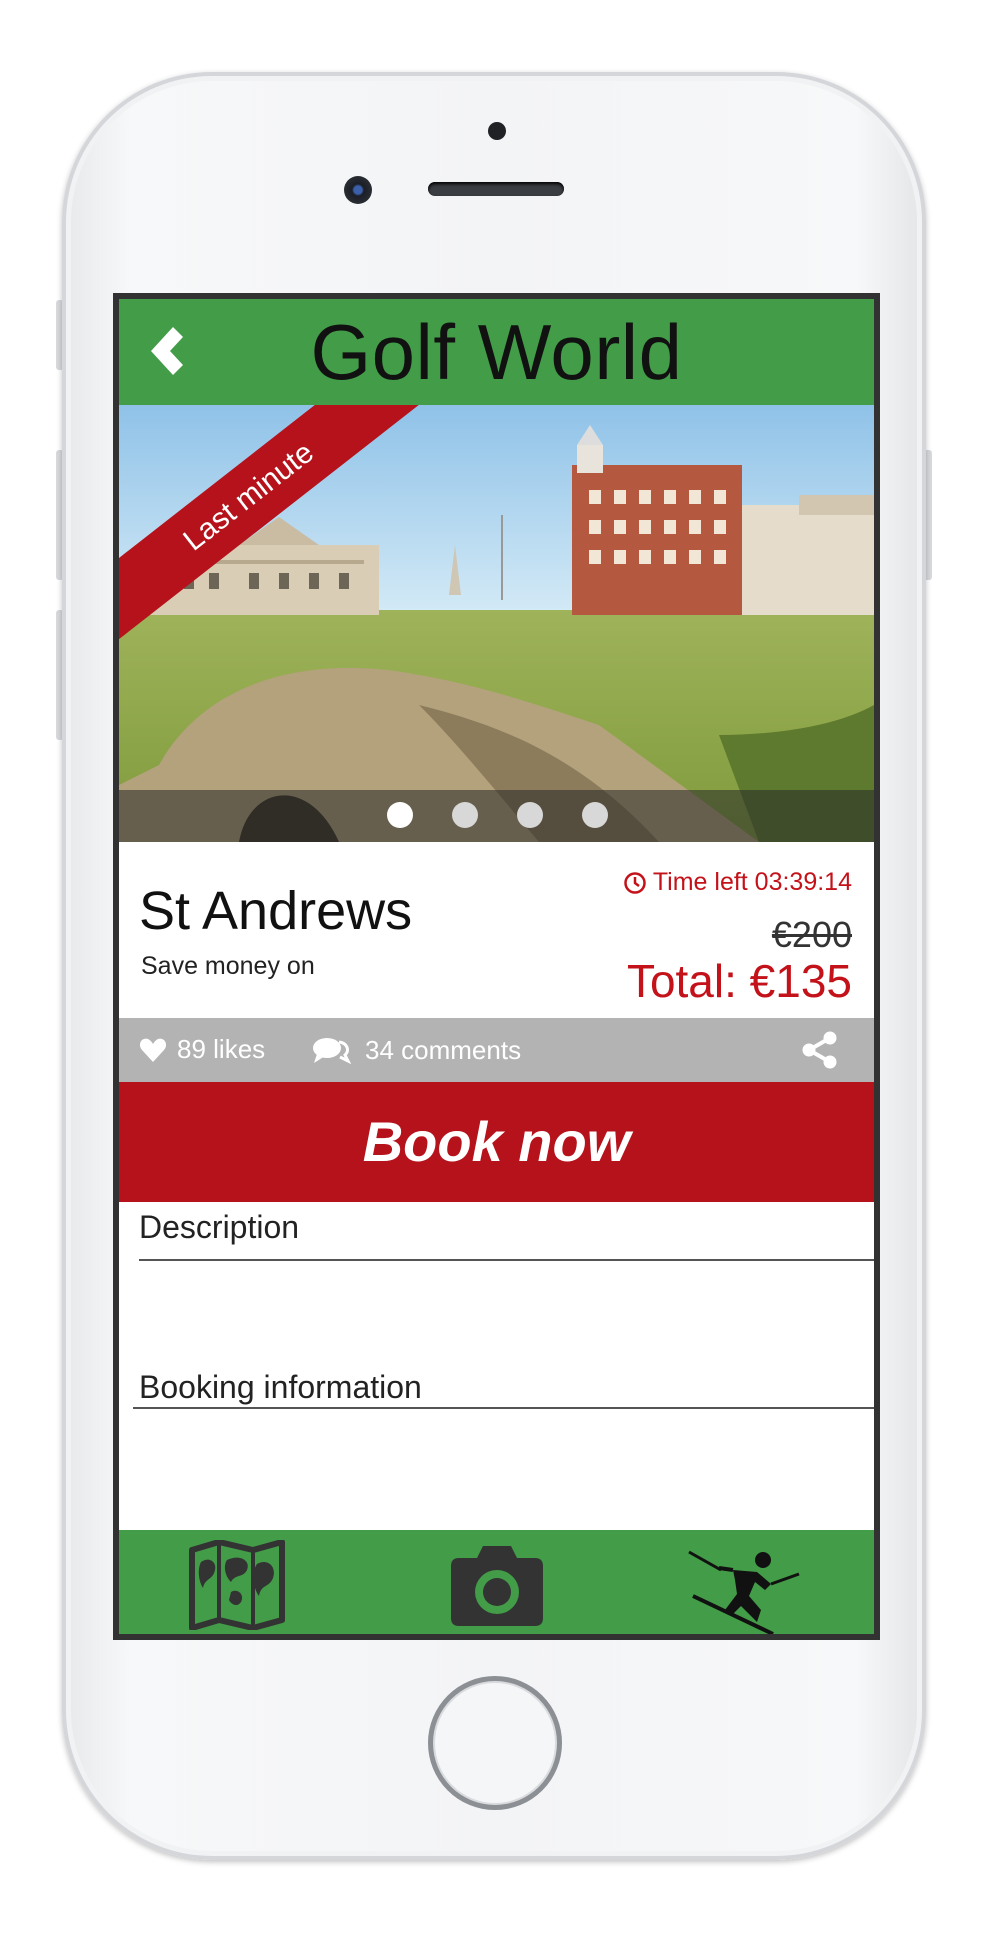  Describe the element at coordinates (237, 1585) in the screenshot. I see `map-icon` at that location.